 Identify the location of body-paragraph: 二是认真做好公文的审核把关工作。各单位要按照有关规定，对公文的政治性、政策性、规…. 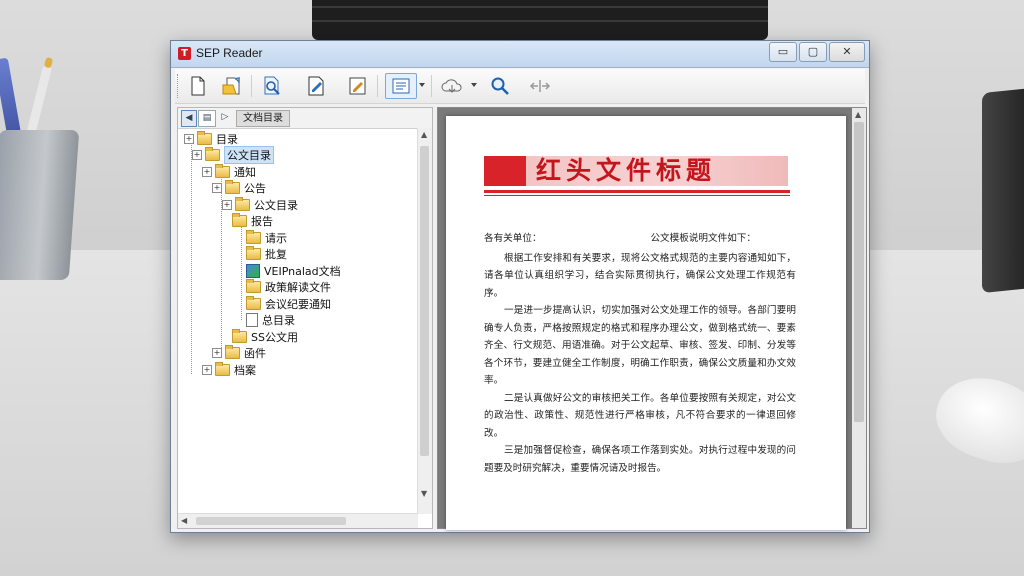
(640, 415).